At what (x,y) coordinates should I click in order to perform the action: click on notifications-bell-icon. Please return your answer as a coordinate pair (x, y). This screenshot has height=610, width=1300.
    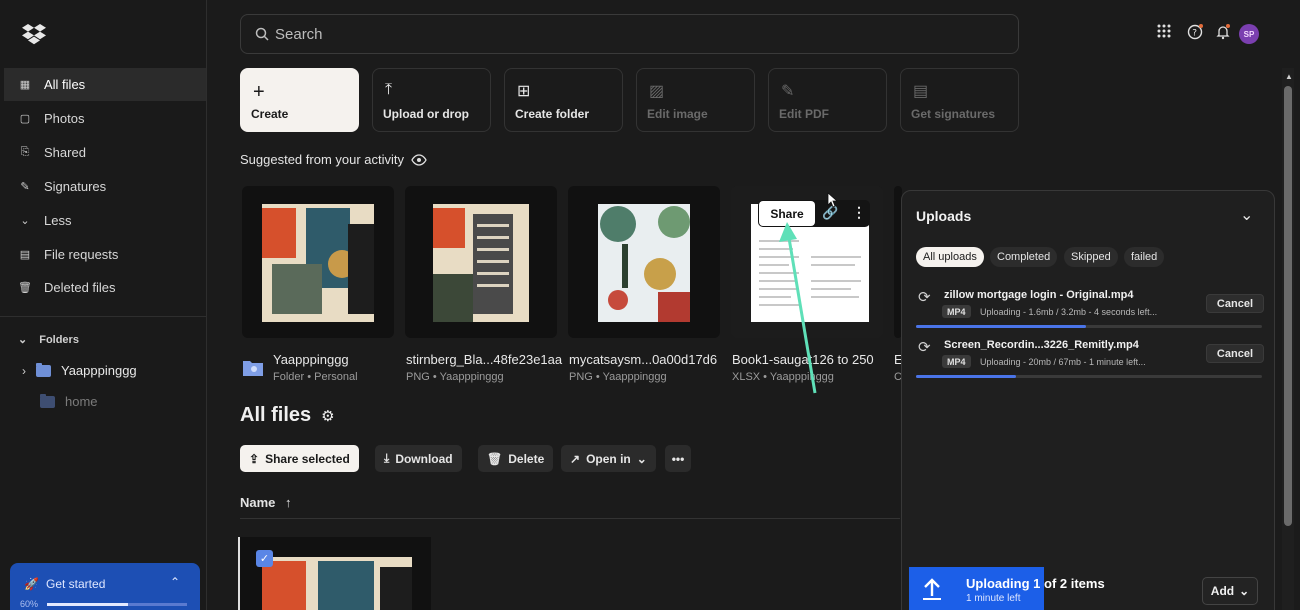
    Looking at the image, I should click on (1223, 32).